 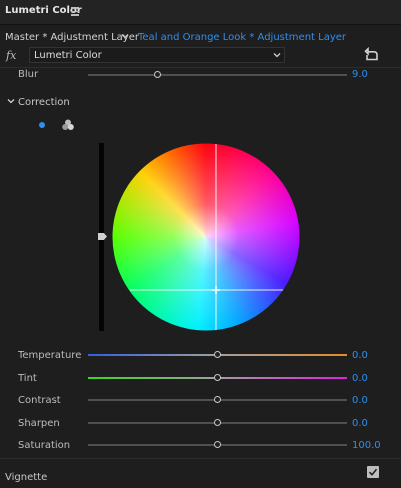 I want to click on blur-slider-track, so click(x=217, y=75).